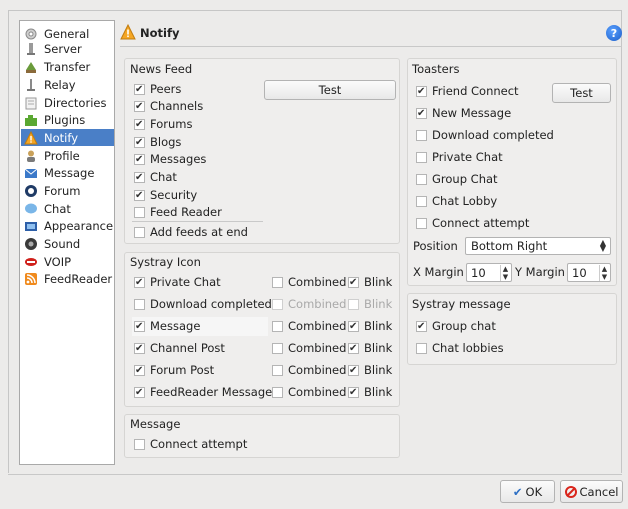  Describe the element at coordinates (178, 212) in the screenshot. I see `news-feed-feed-reader-checkbox: Feed Reader` at that location.